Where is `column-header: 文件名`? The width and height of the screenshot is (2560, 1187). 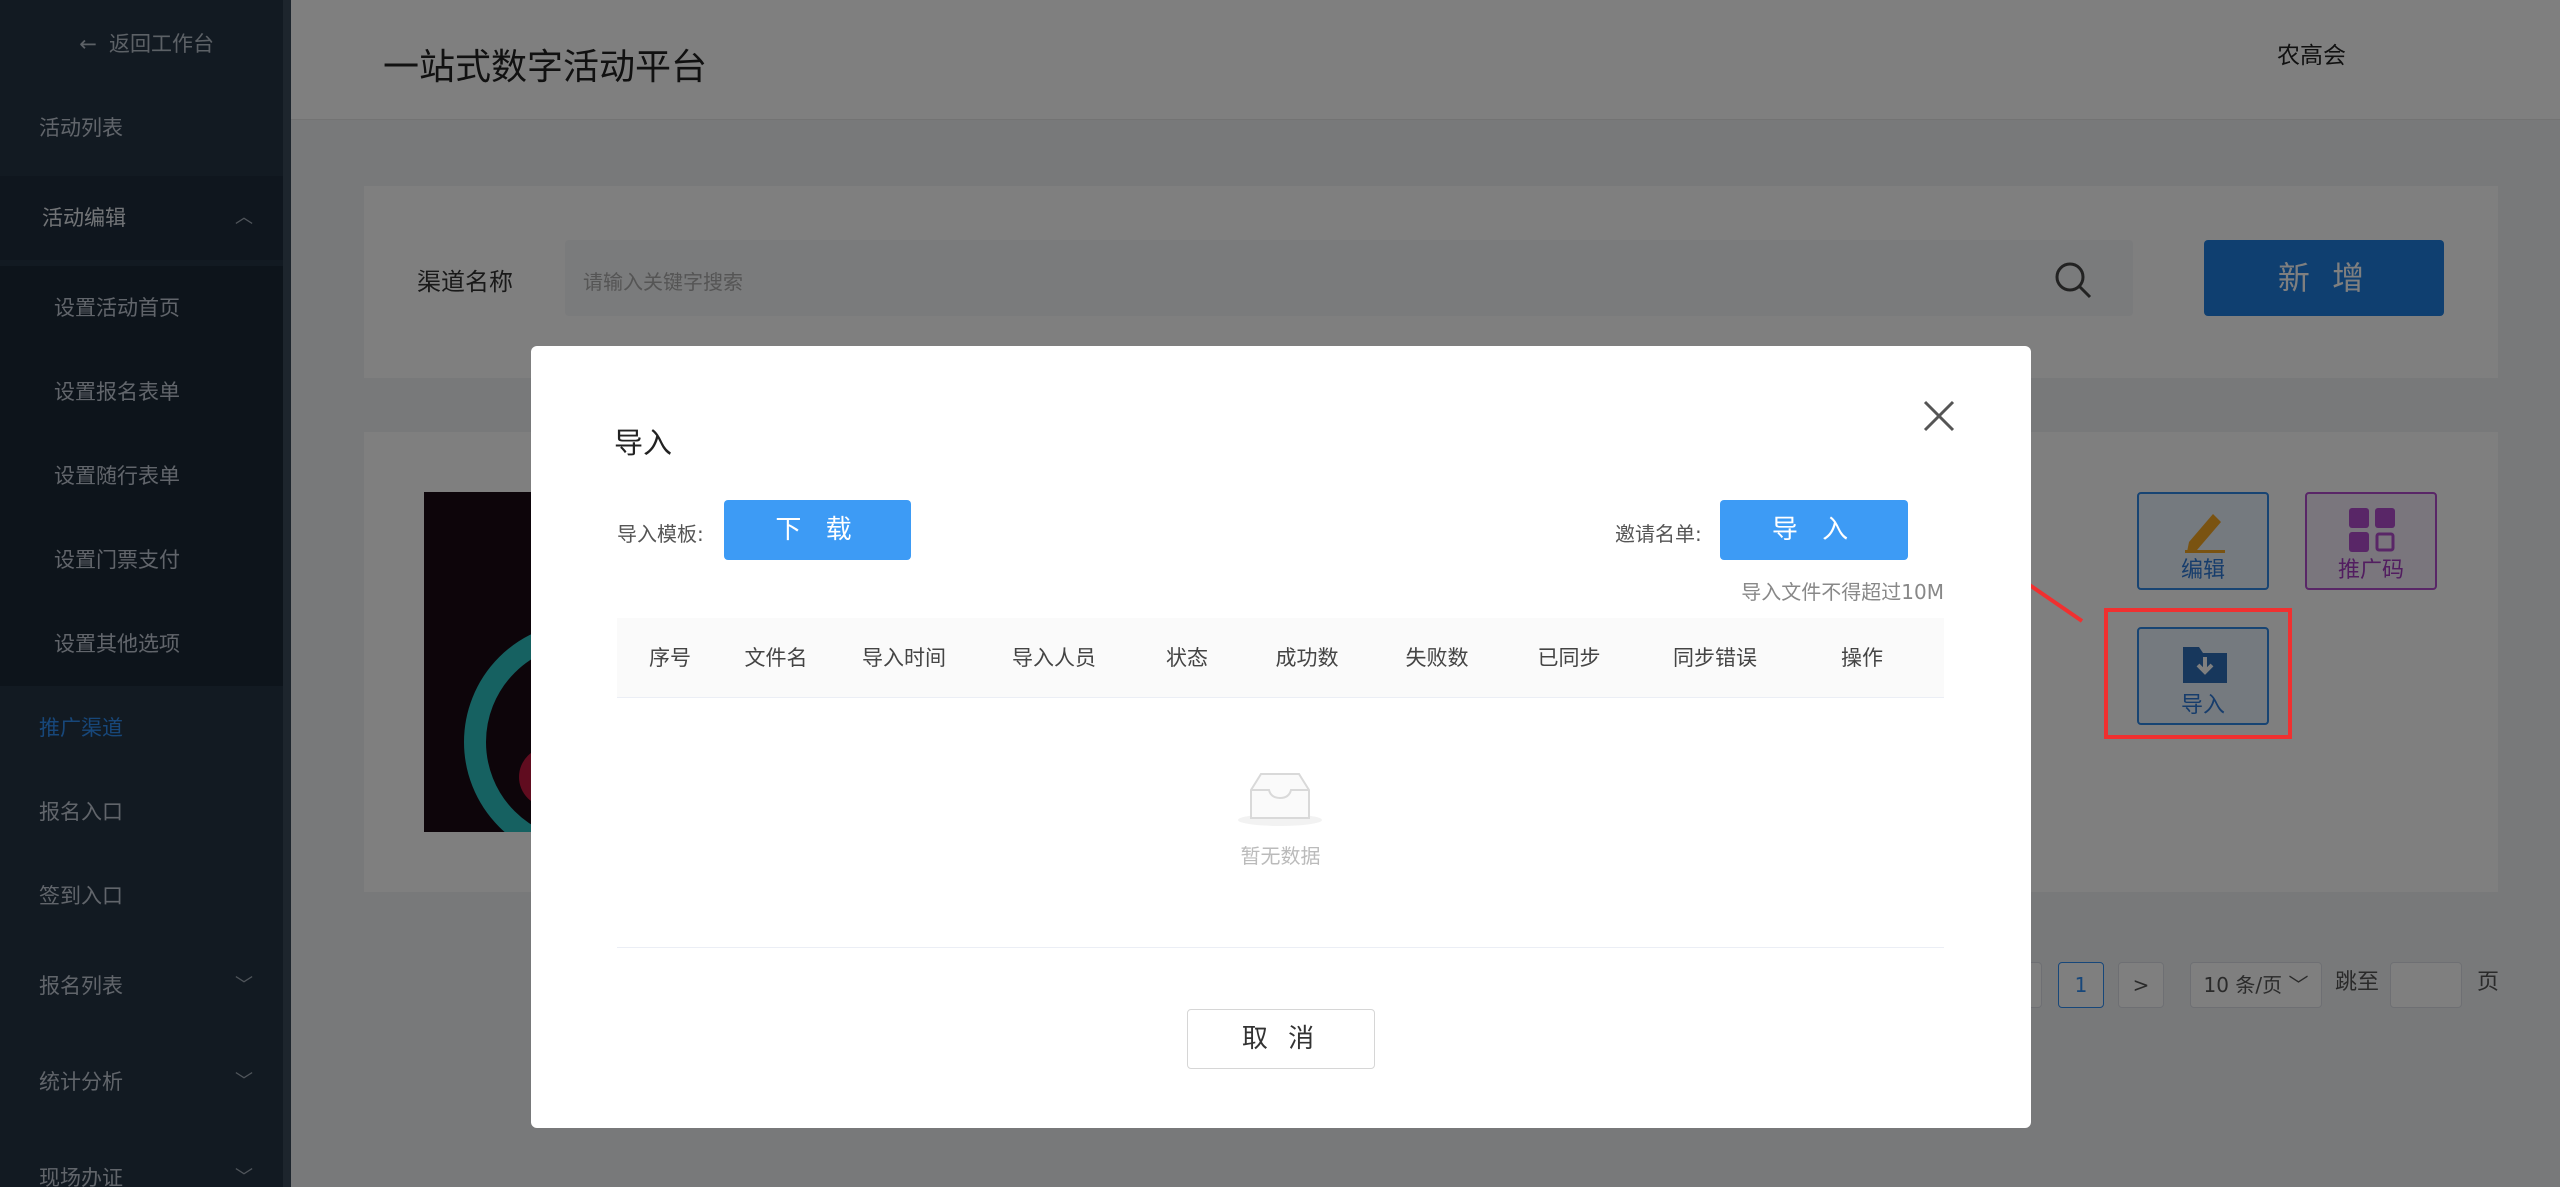 column-header: 文件名 is located at coordinates (776, 658).